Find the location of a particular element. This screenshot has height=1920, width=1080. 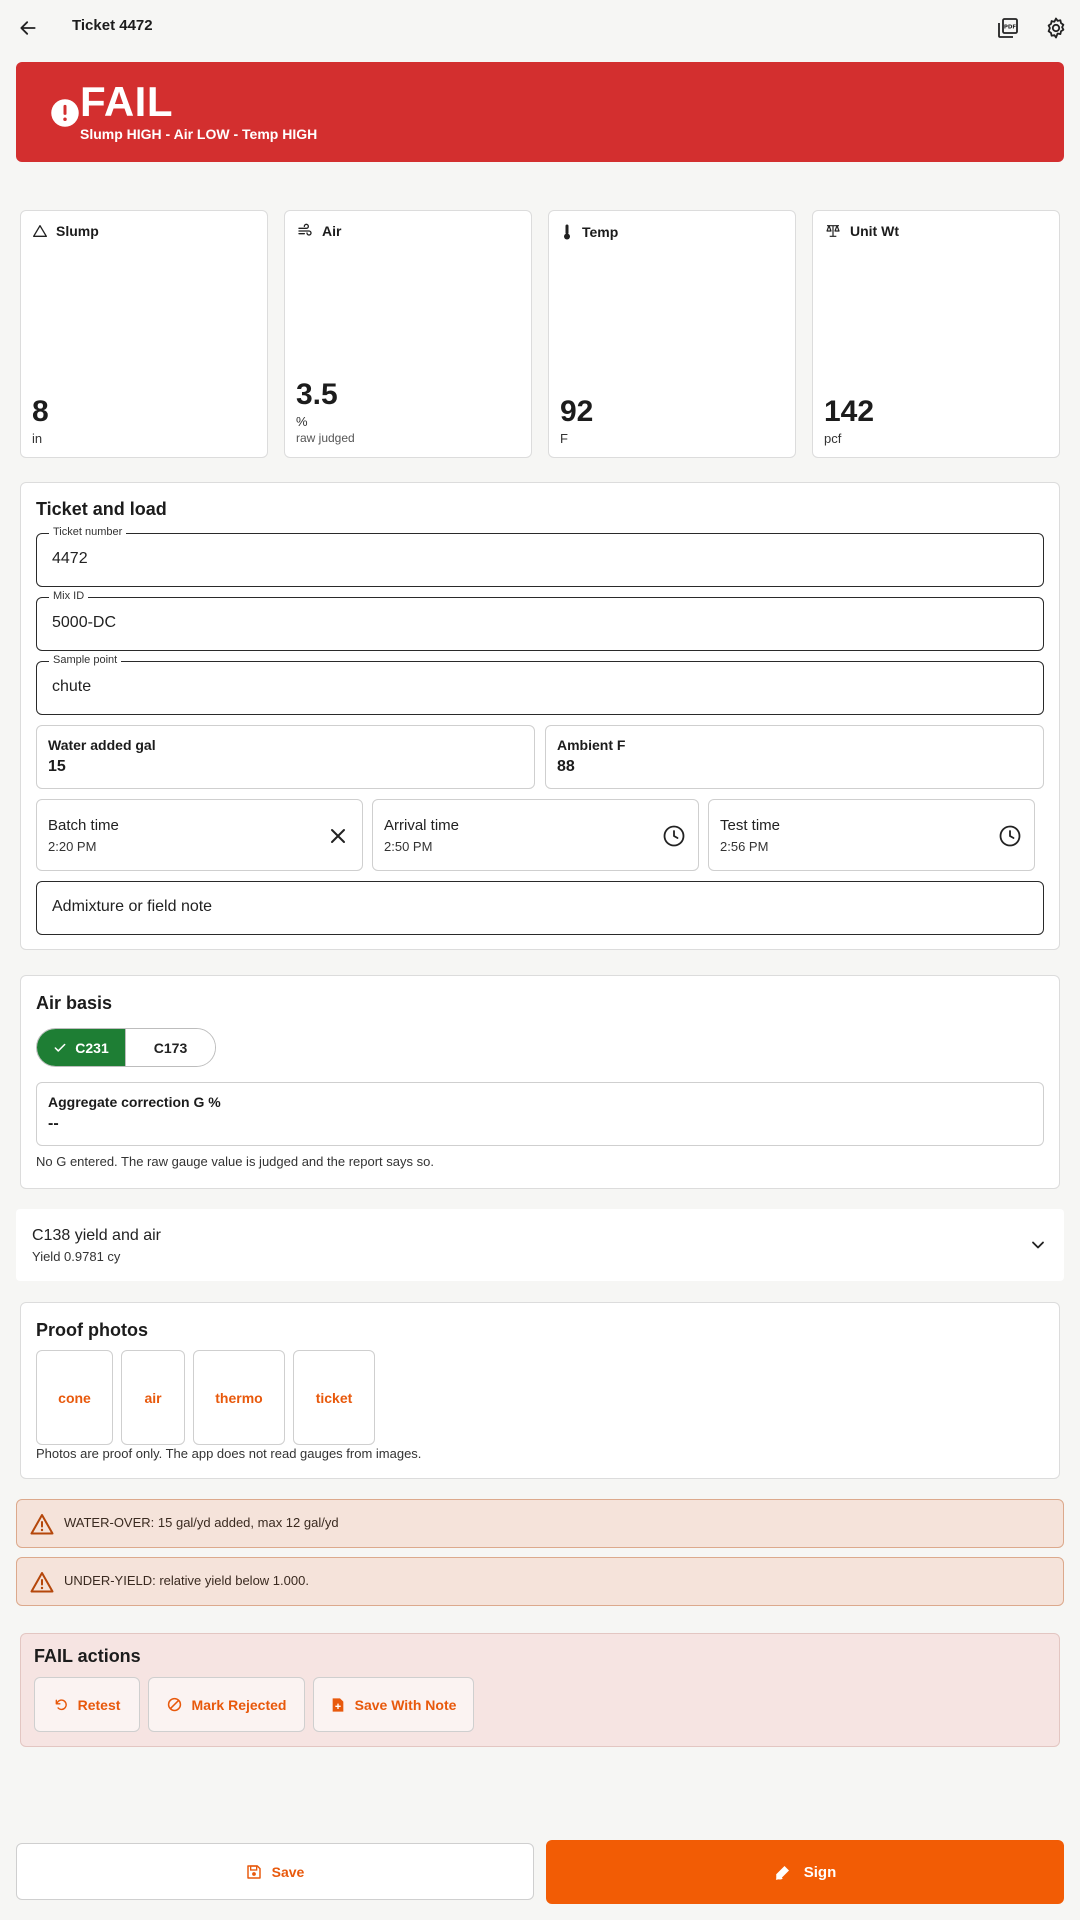

thermometer-icon is located at coordinates (567, 232).